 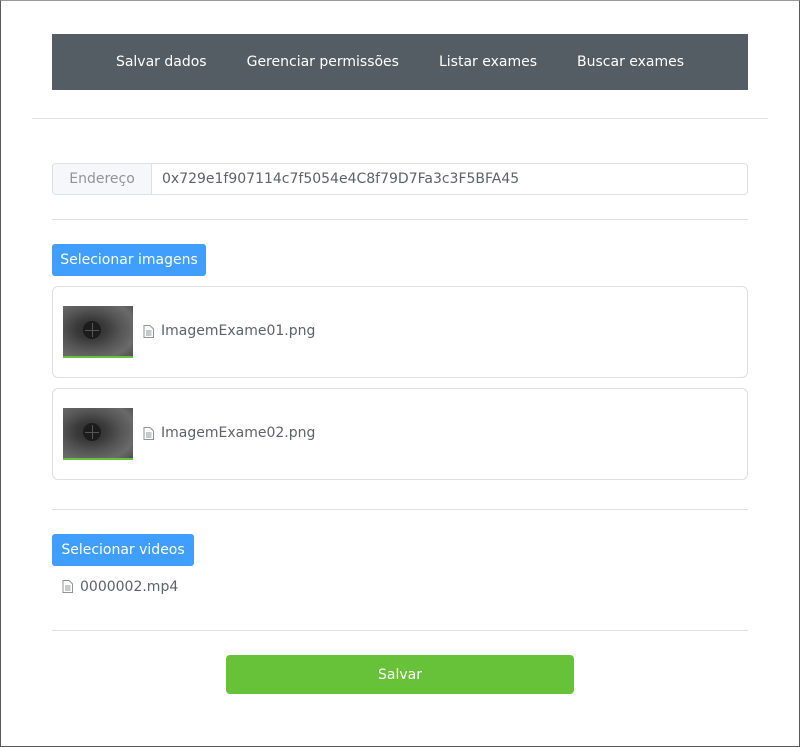 I want to click on address-label: Endereço, so click(x=102, y=179).